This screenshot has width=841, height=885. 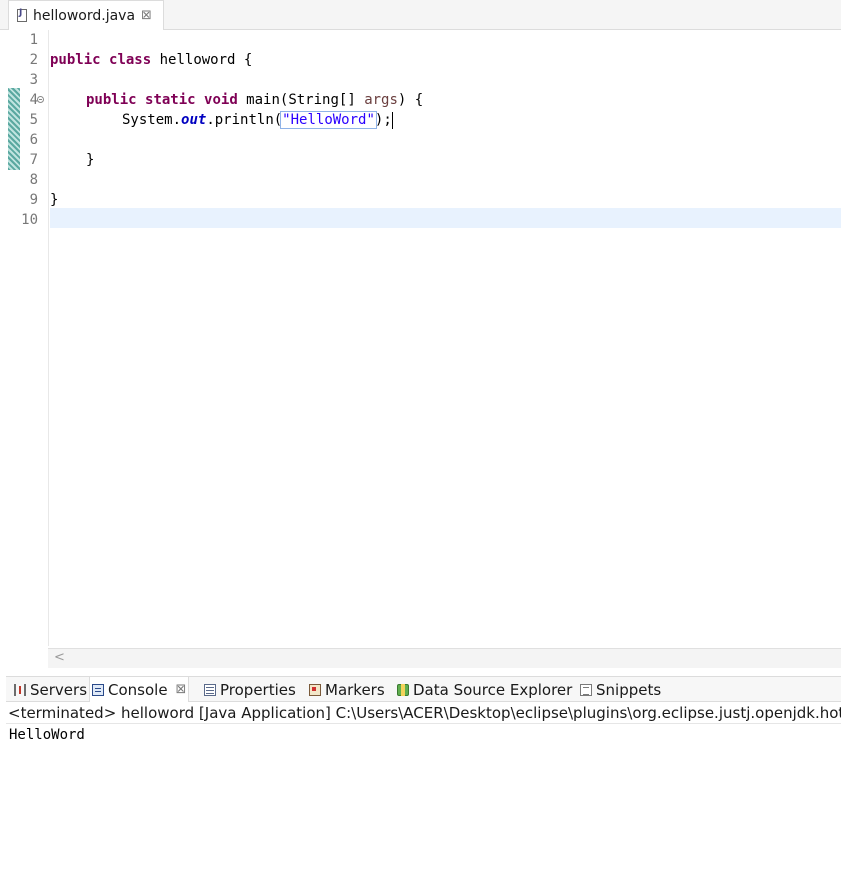 I want to click on editor-tab-label: helloword.java, so click(x=84, y=15).